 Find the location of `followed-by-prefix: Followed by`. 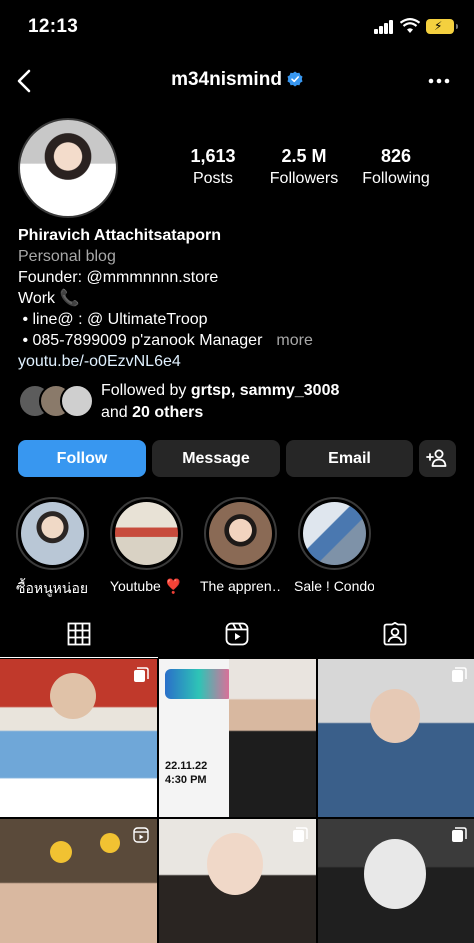

followed-by-prefix: Followed by is located at coordinates (146, 390).